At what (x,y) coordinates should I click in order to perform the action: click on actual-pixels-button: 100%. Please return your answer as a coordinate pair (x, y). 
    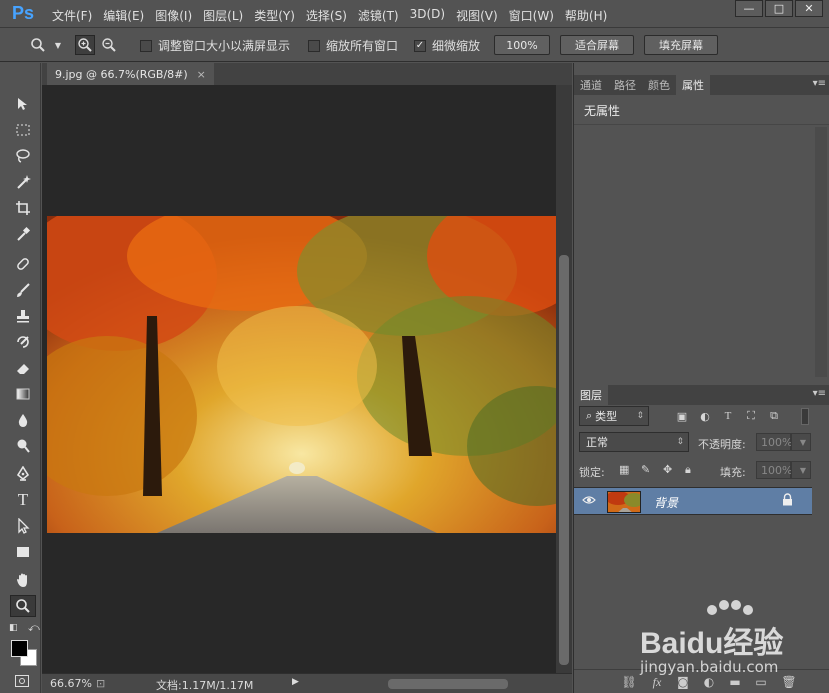
    Looking at the image, I should click on (522, 45).